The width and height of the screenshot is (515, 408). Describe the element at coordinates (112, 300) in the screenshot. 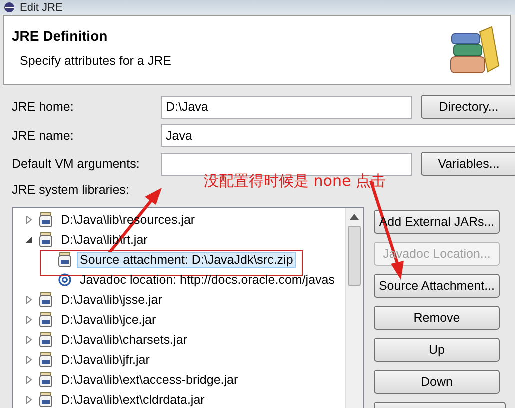

I see `tree-item: D:\Java\lib\jsse.jar` at that location.